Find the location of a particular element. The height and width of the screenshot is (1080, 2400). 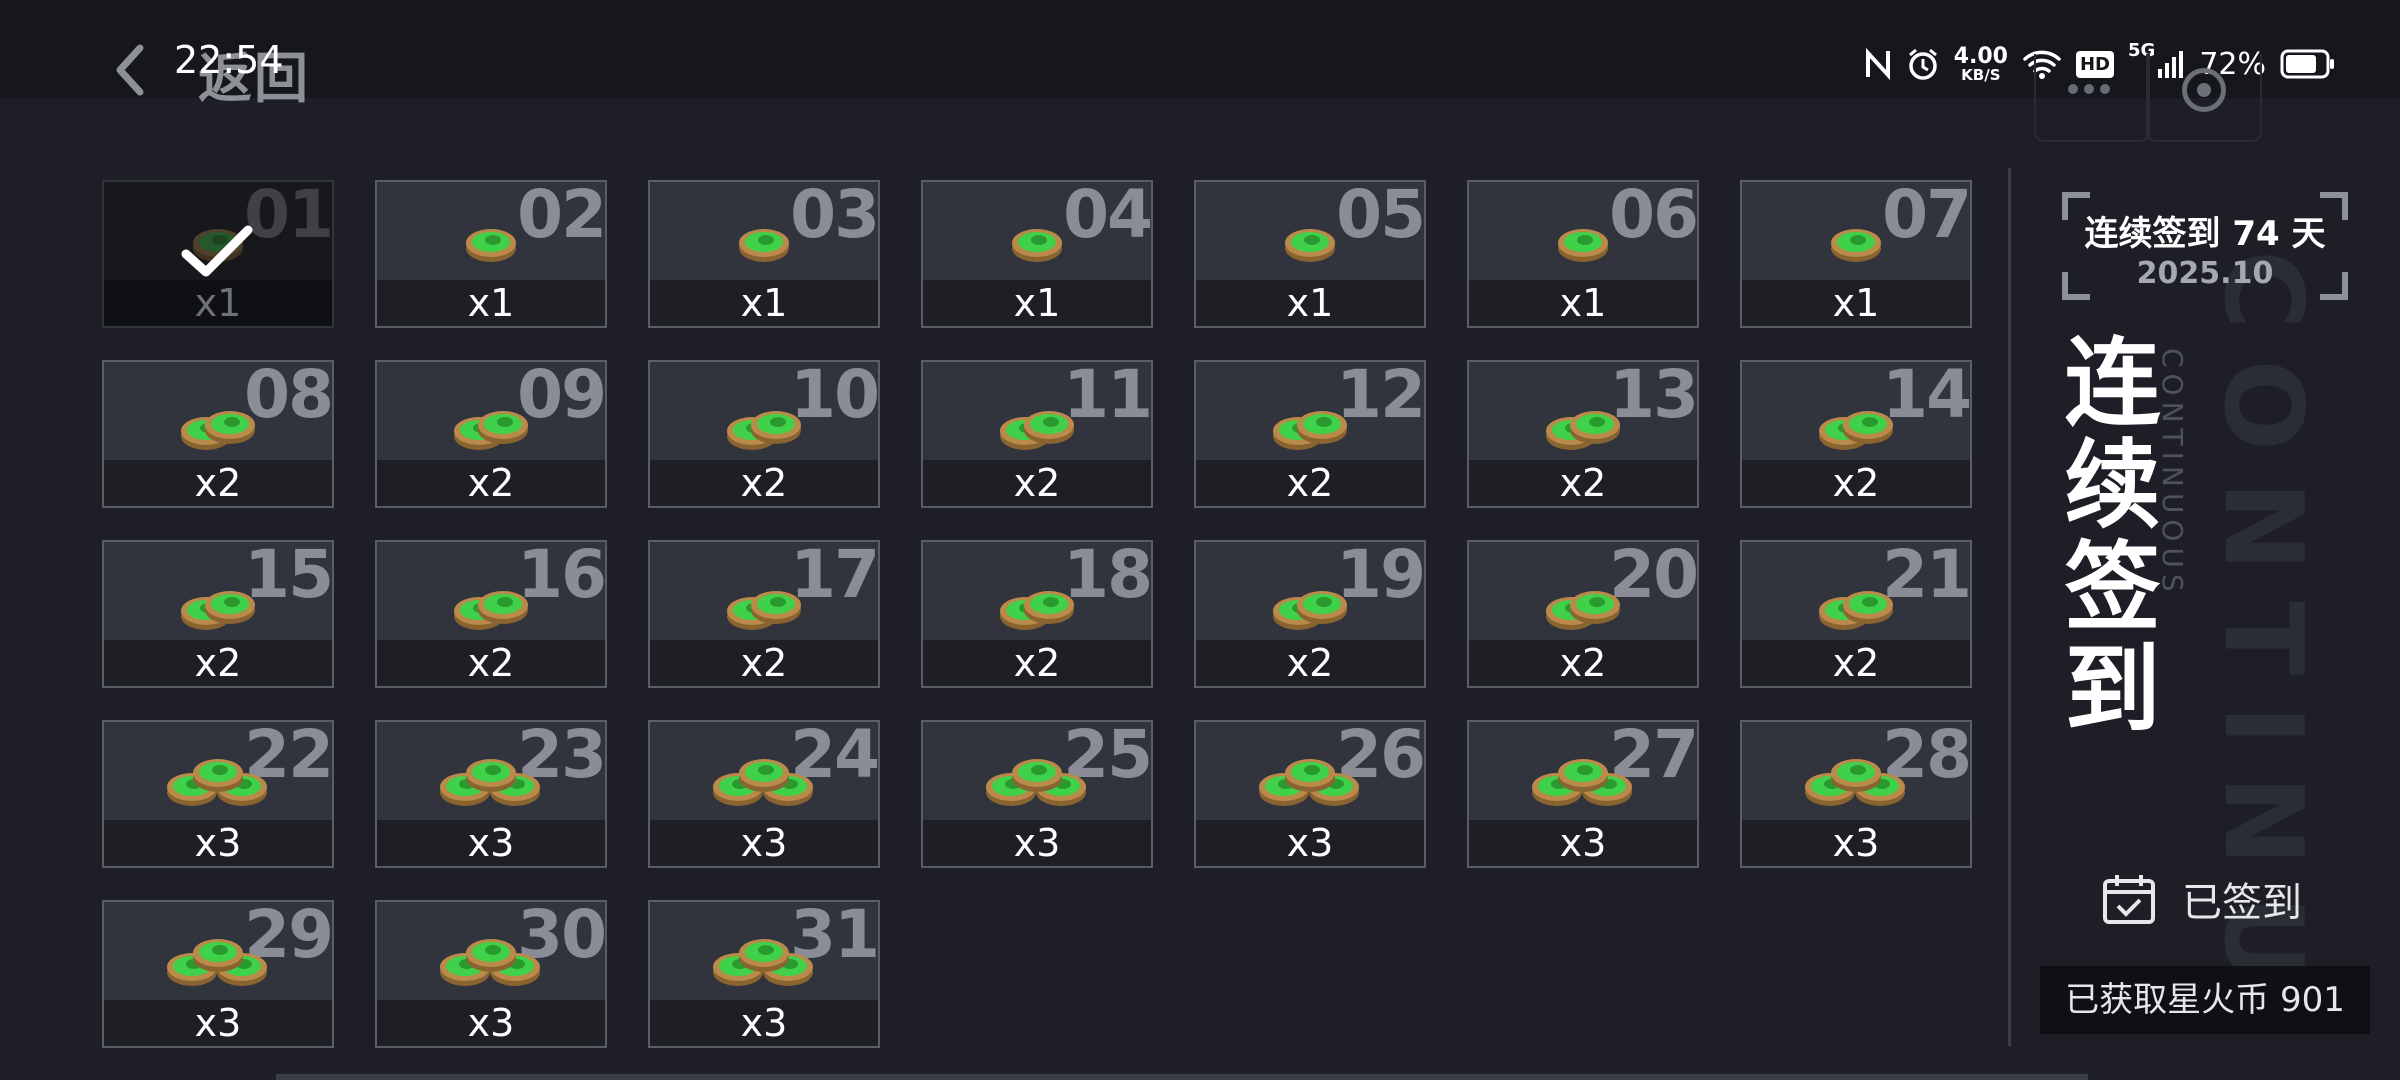

day-cell: 18 x2 is located at coordinates (1037, 614).